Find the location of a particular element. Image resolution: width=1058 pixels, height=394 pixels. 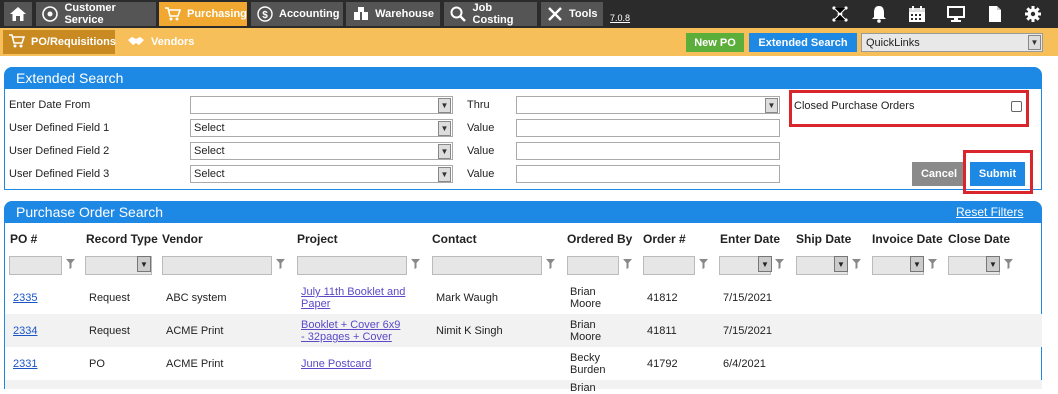

gear-icon is located at coordinates (1033, 14).